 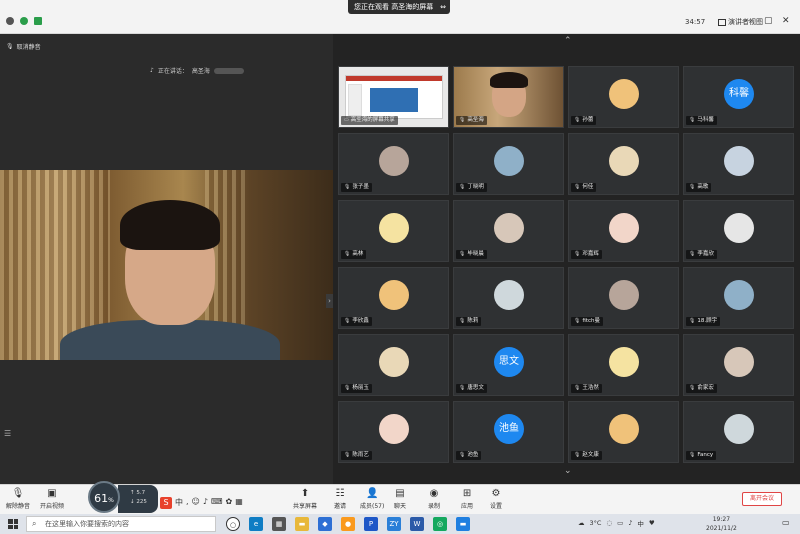 I want to click on collapse-gallery-button: ›, so click(x=329, y=301).